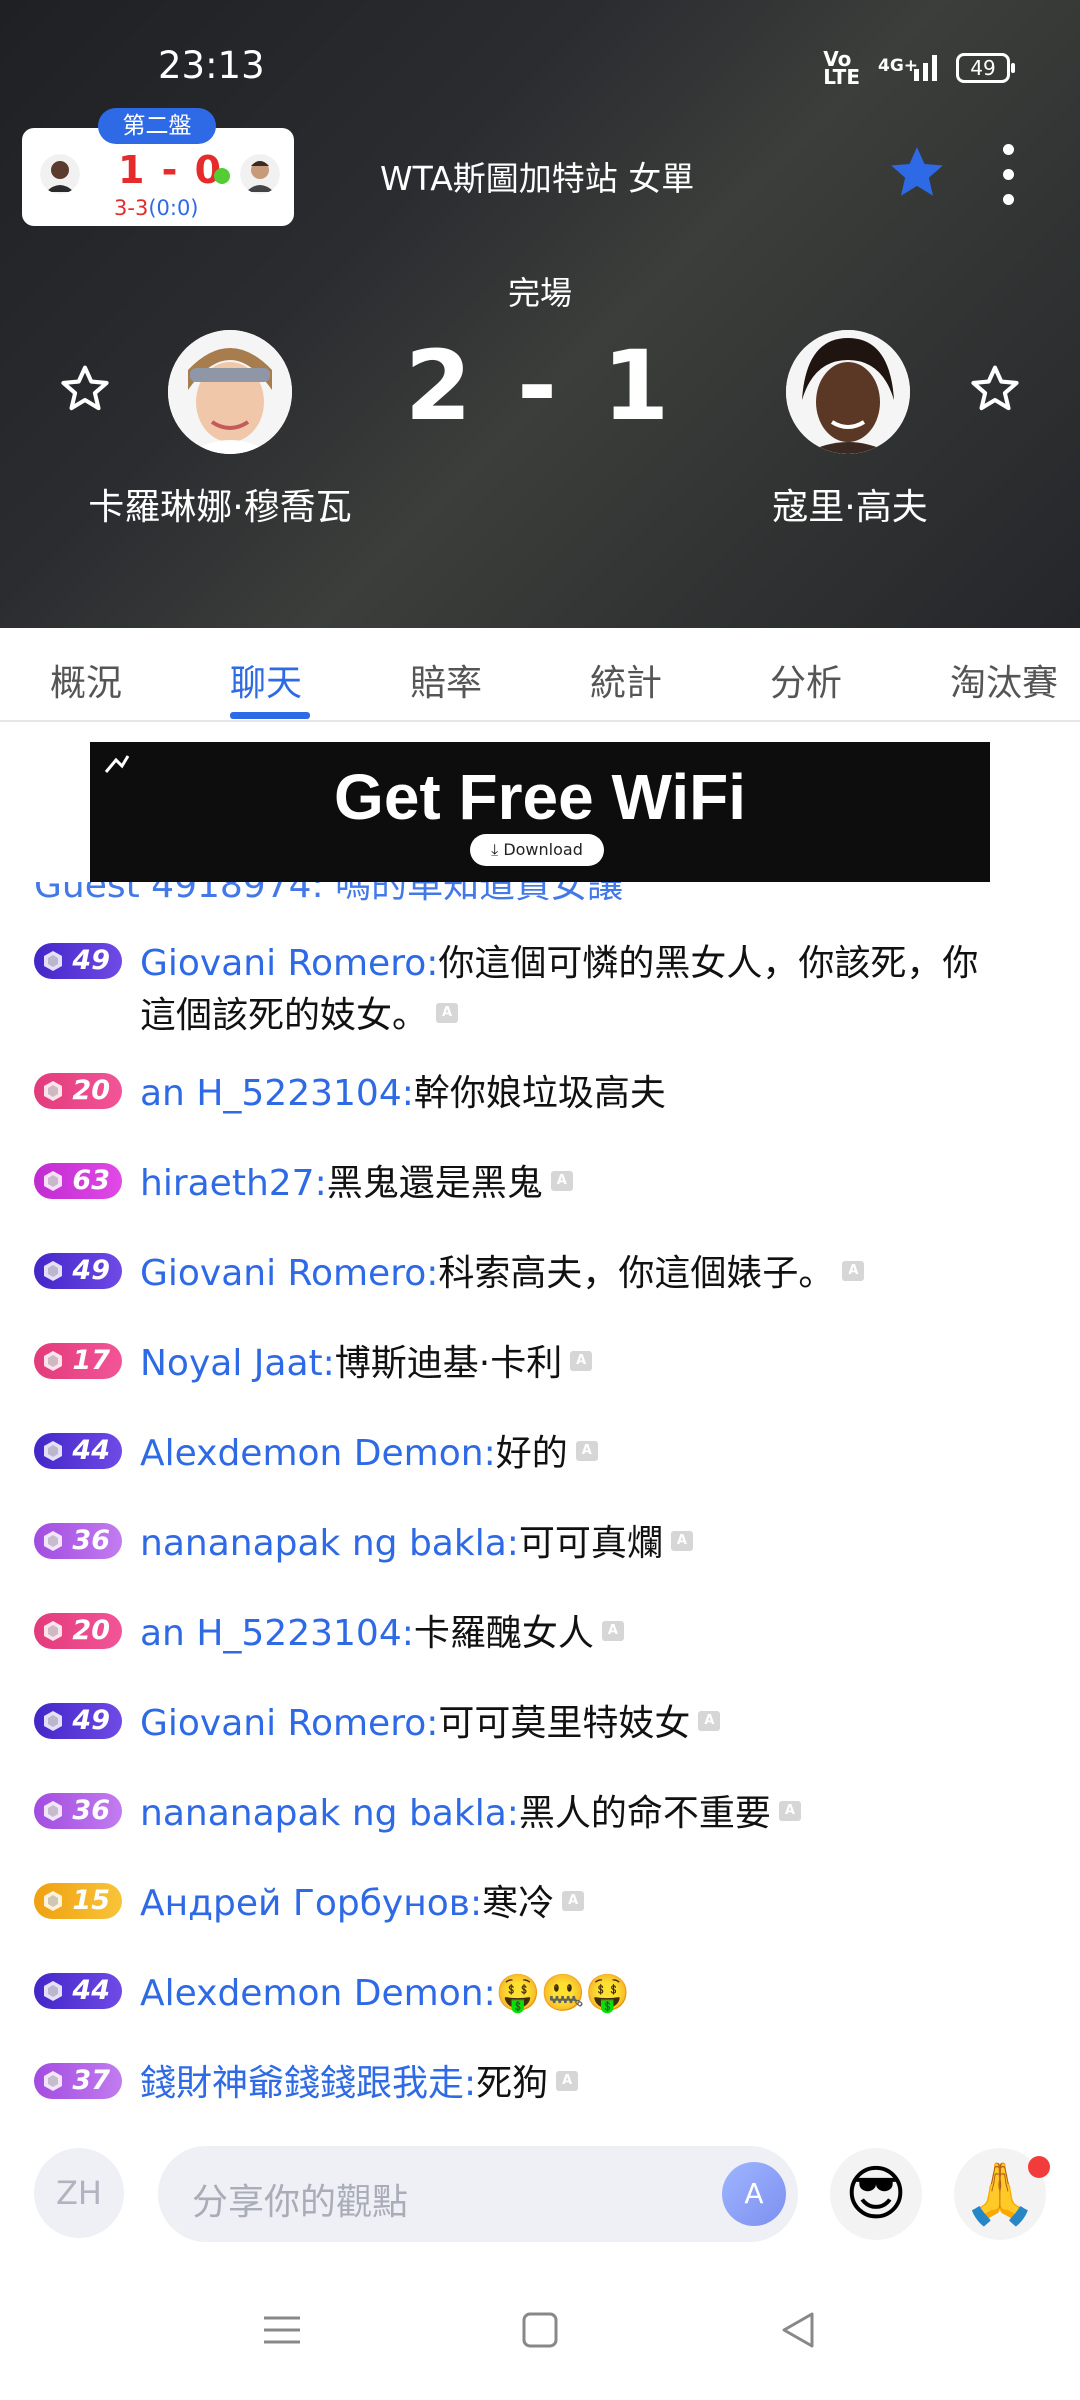 The width and height of the screenshot is (1080, 2400). I want to click on home-player-avatar, so click(230, 392).